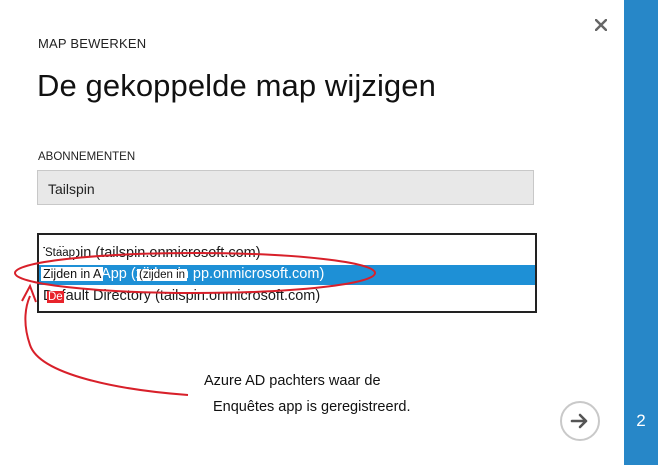 This screenshot has height=465, width=658. I want to click on step-number: 2, so click(641, 420).